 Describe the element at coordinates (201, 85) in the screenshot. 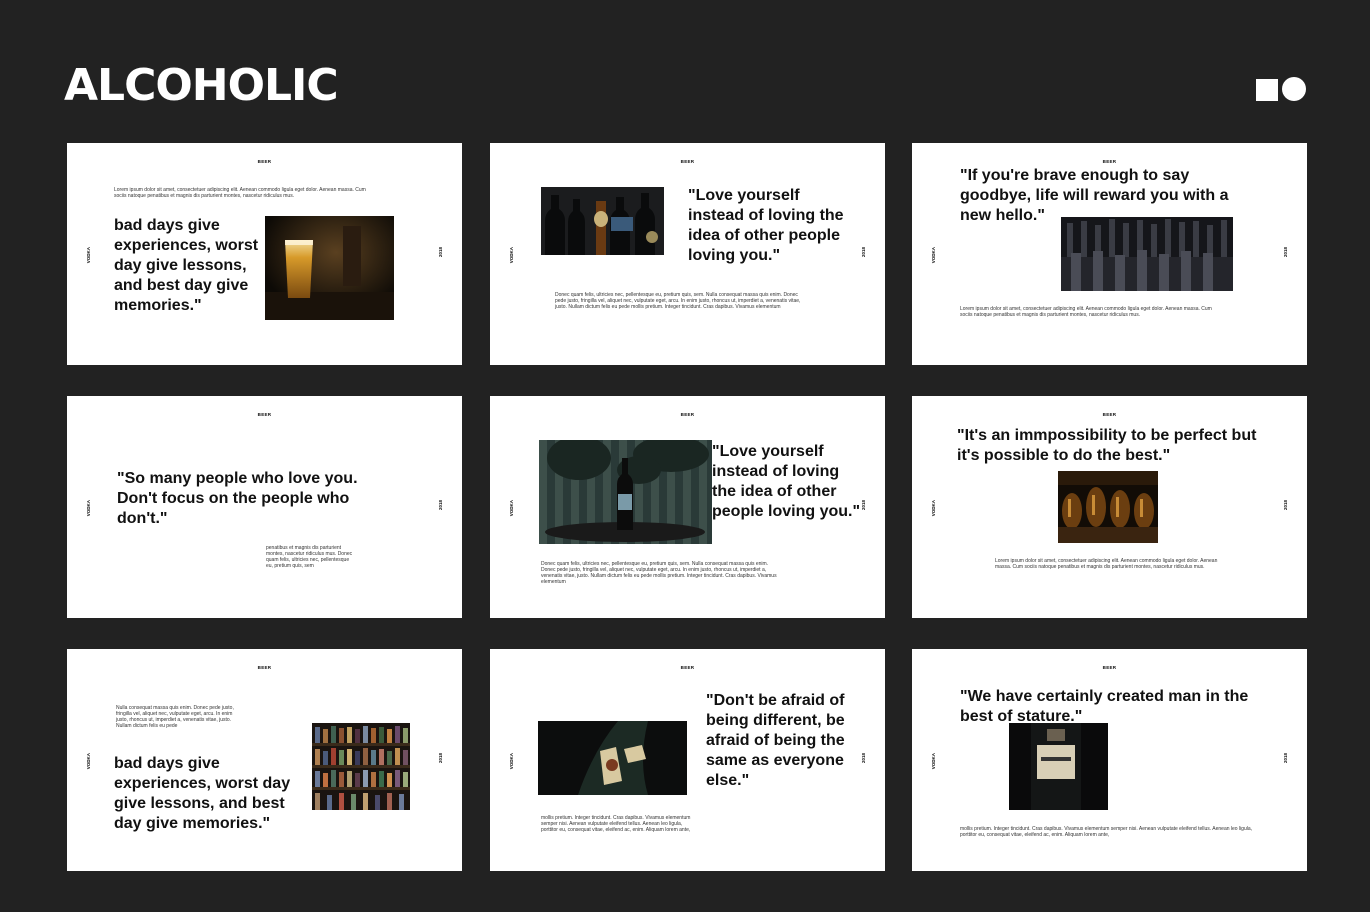

I see `page-title: ALCOHOLIC` at that location.